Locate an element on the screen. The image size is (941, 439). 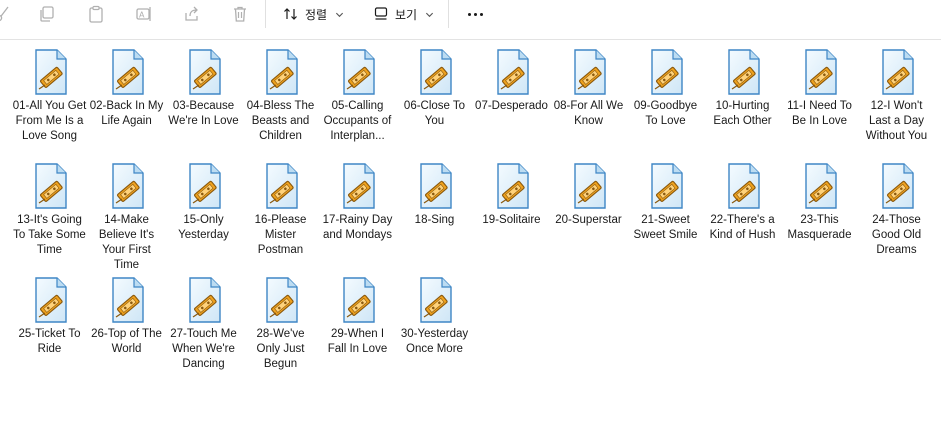
file-item: 09-Goodbye To Love is located at coordinates (665, 103).